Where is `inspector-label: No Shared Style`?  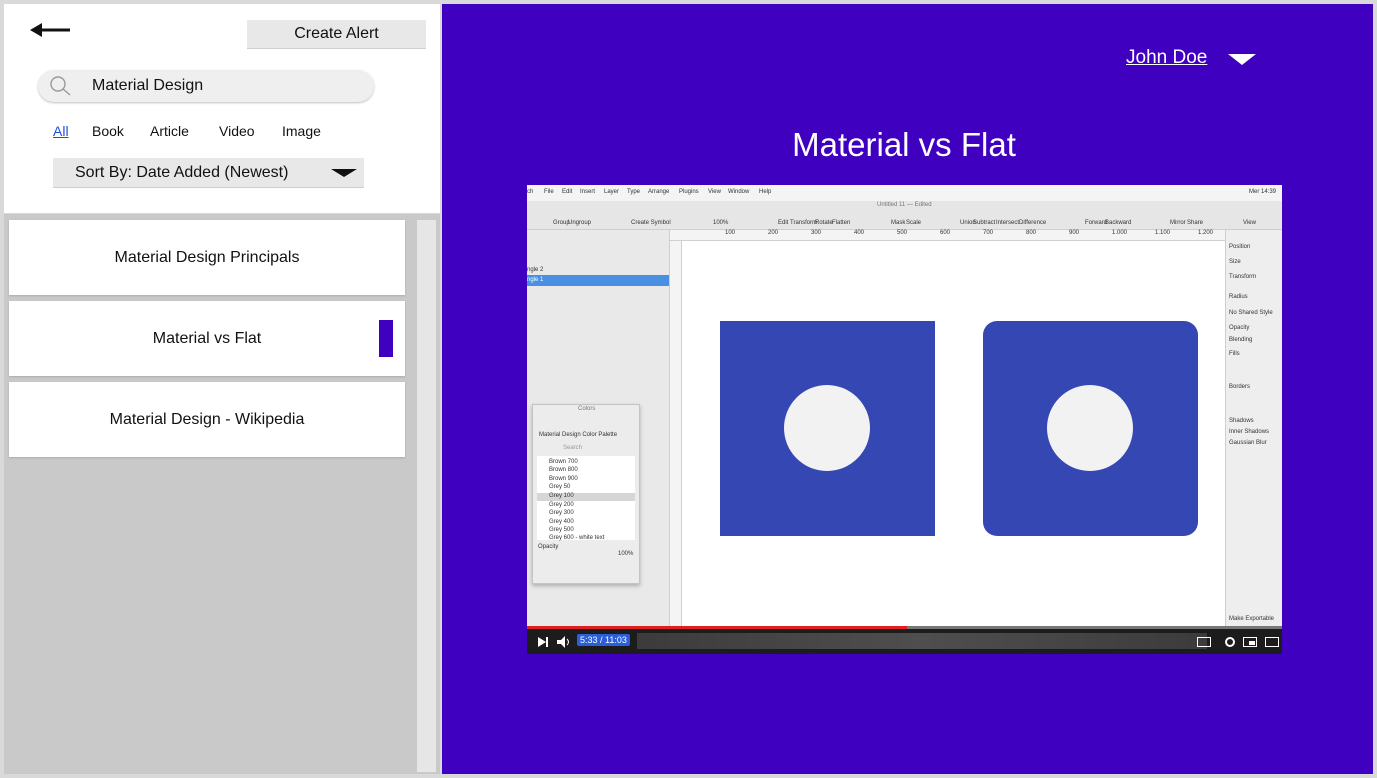 inspector-label: No Shared Style is located at coordinates (1251, 313).